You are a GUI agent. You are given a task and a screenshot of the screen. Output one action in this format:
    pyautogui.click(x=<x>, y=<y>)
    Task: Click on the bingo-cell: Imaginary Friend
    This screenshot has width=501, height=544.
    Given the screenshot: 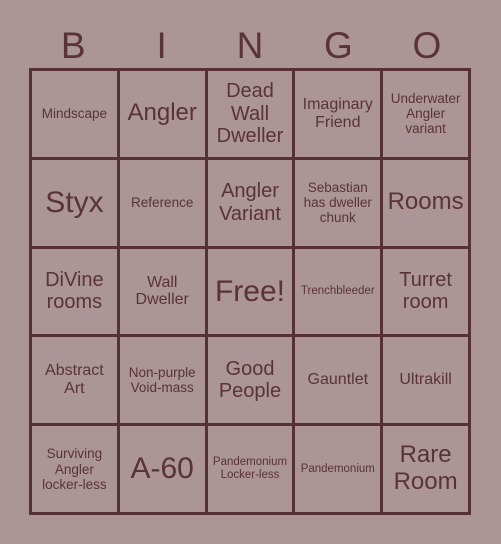 What is the action you would take?
    pyautogui.click(x=339, y=115)
    